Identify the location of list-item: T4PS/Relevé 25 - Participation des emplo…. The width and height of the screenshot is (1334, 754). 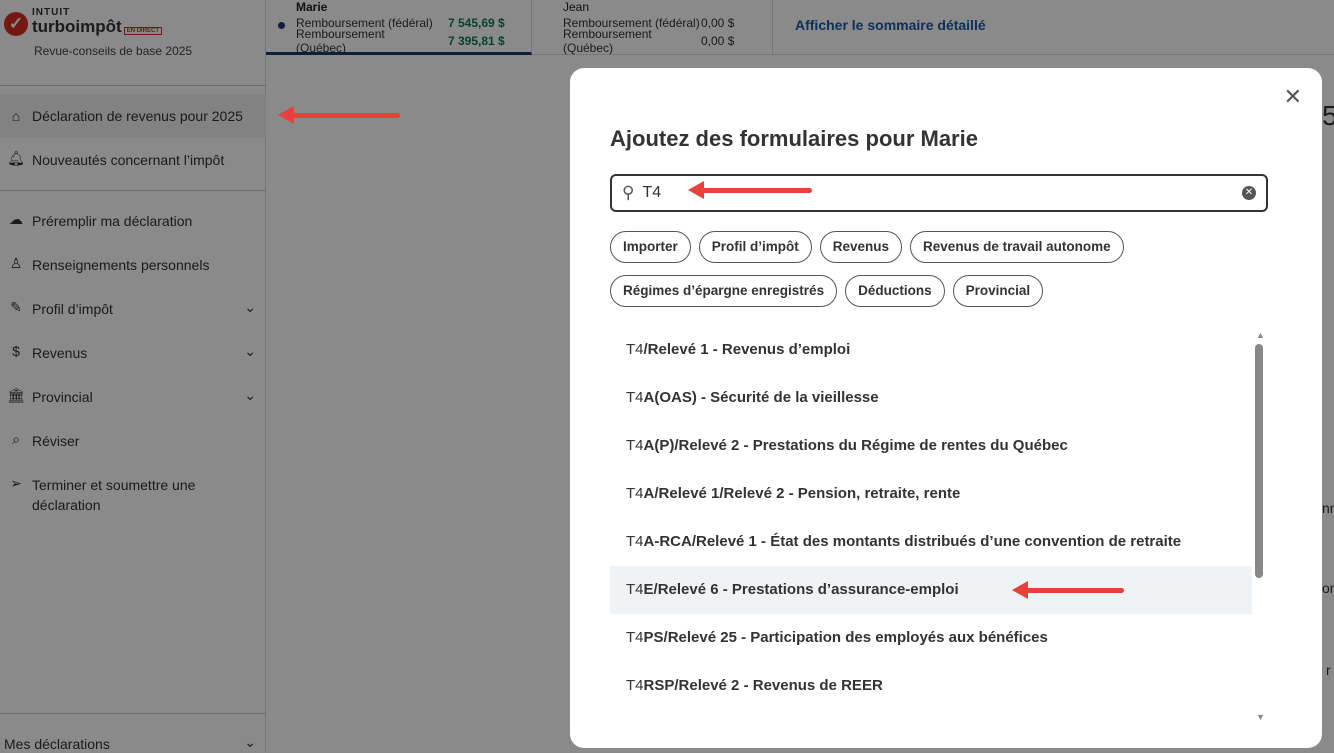
(931, 638).